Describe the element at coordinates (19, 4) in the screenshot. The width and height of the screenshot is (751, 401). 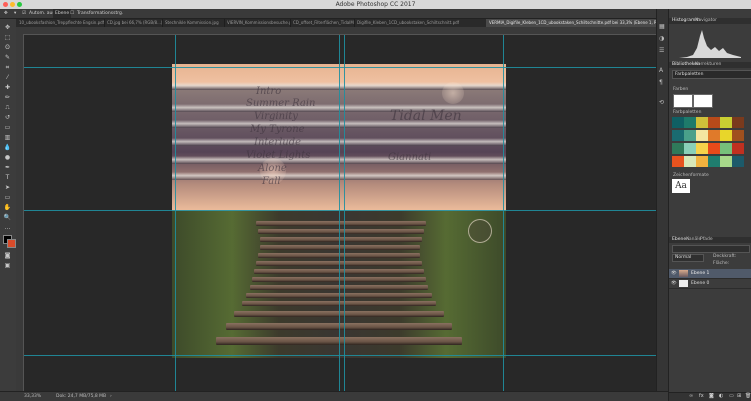
I see `zoom-window-button` at that location.